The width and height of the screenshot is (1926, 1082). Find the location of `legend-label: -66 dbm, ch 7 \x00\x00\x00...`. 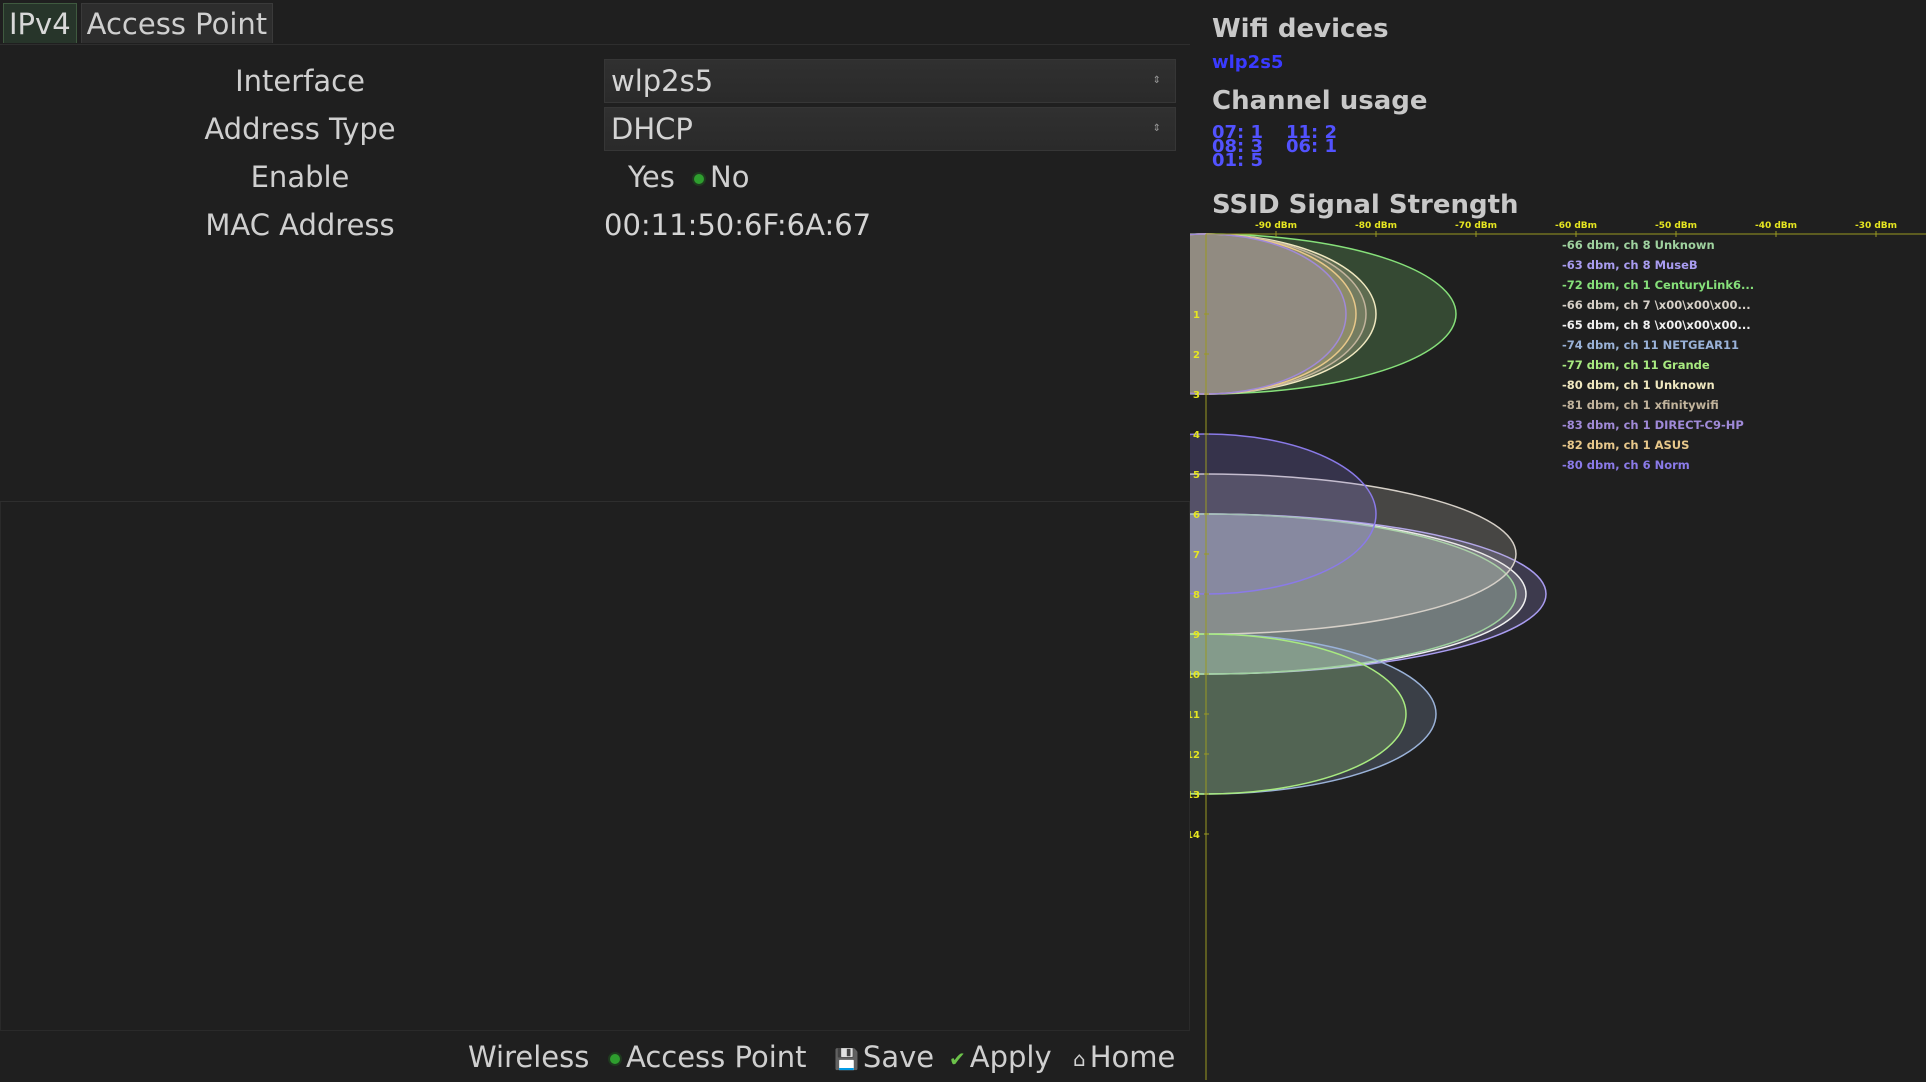

legend-label: -66 dbm, ch 7 \x00\x00\x00... is located at coordinates (1656, 305).